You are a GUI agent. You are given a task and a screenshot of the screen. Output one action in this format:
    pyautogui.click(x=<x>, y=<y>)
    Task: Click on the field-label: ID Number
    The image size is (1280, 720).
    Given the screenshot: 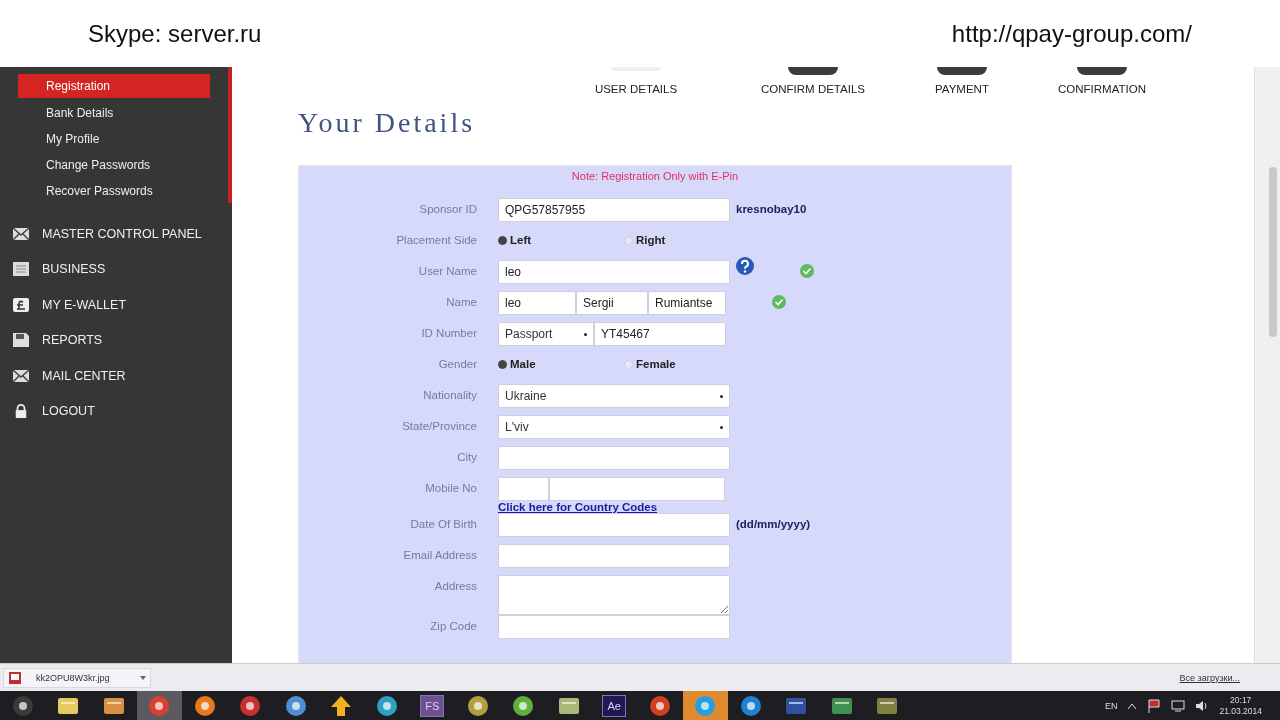 What is the action you would take?
    pyautogui.click(x=448, y=333)
    